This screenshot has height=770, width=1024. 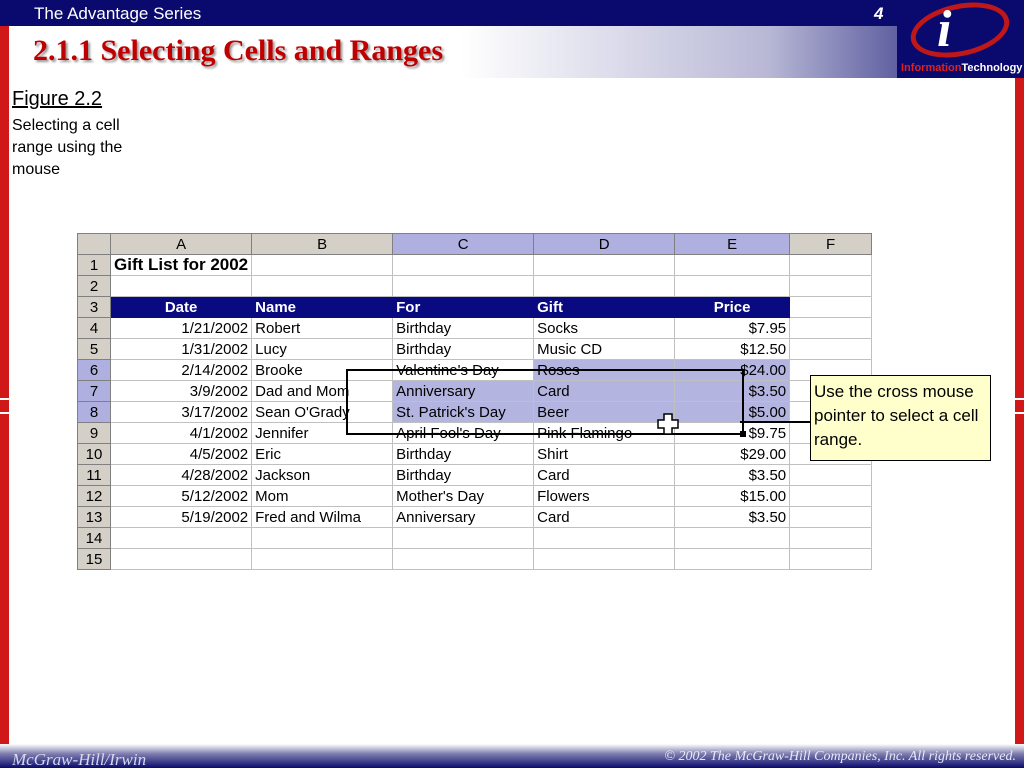 I want to click on row-header-15: 15, so click(x=94, y=559).